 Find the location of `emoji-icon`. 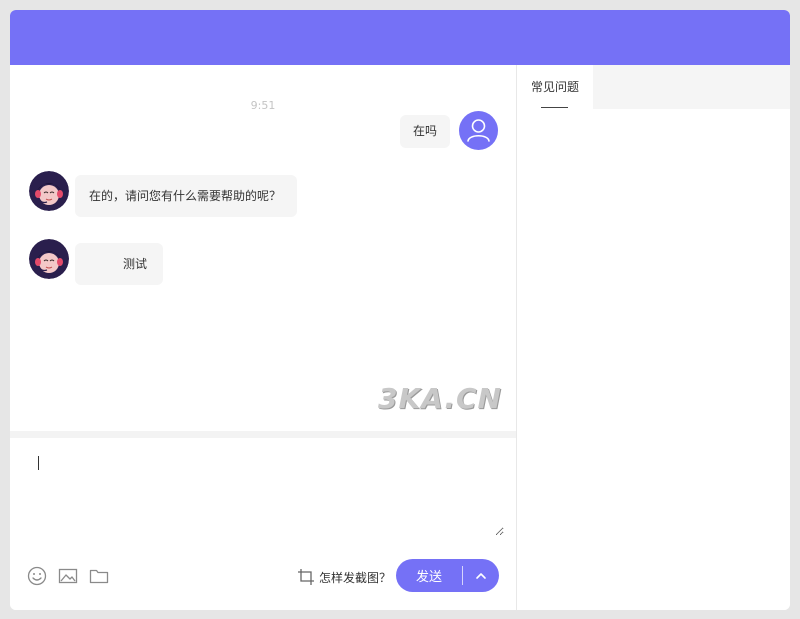

emoji-icon is located at coordinates (37, 576).